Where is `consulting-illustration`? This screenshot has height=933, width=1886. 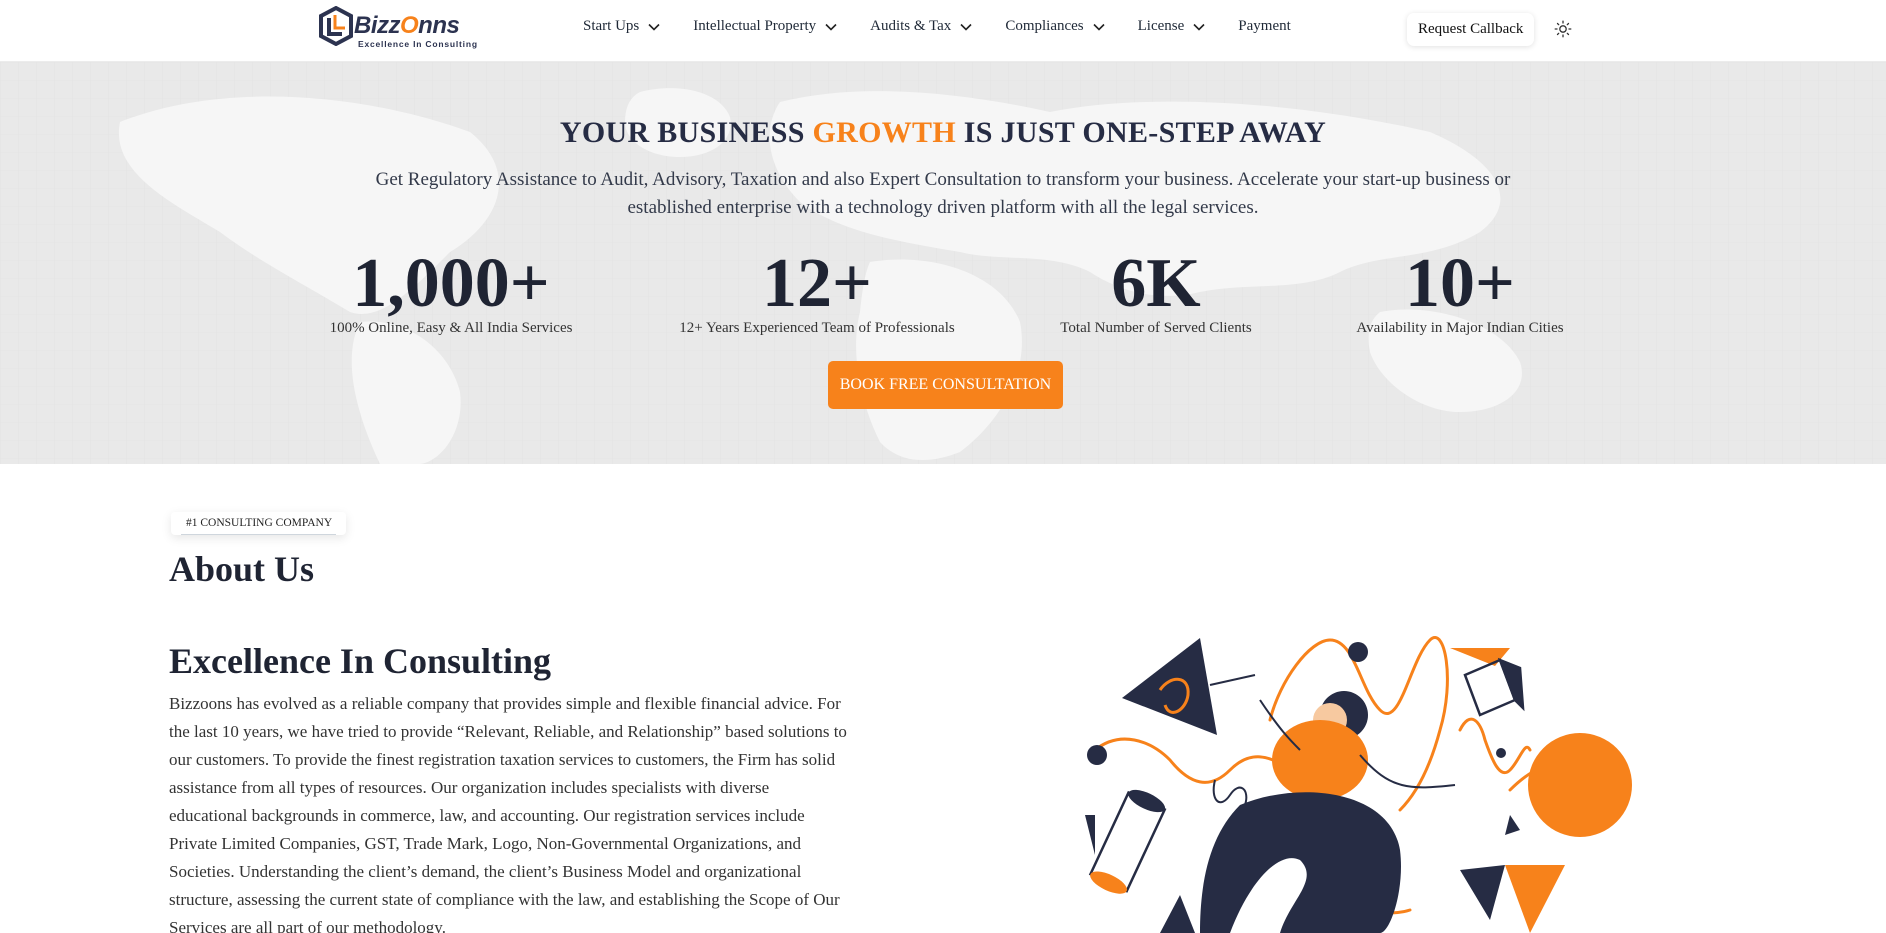 consulting-illustration is located at coordinates (1358, 784).